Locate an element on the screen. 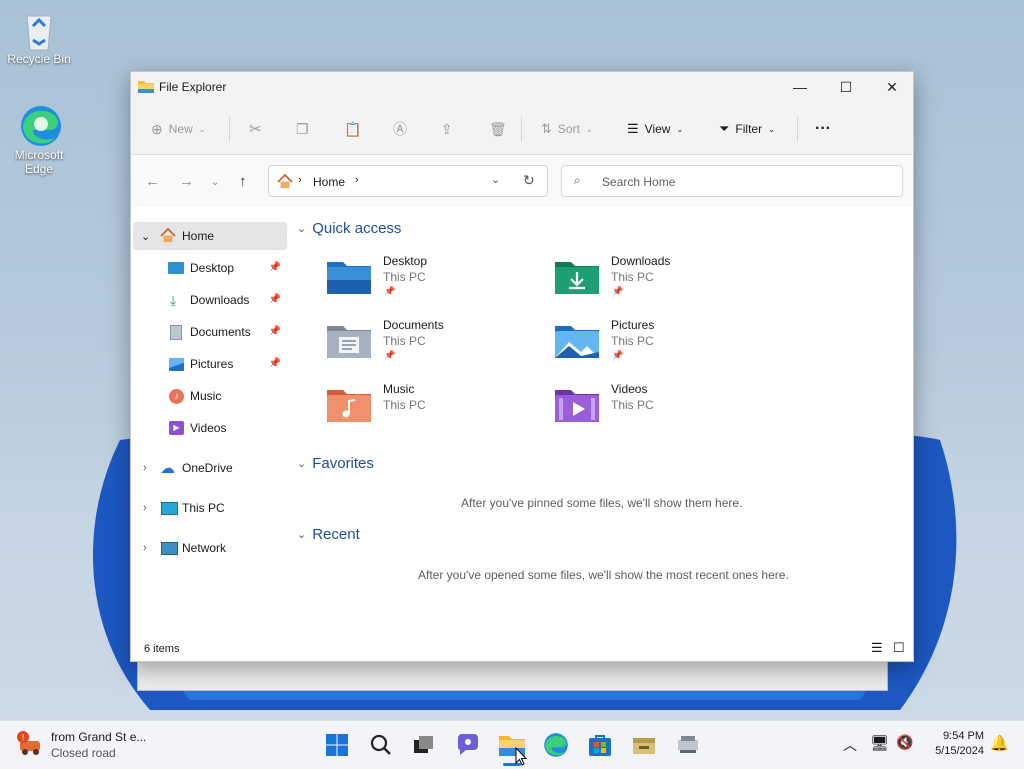 The image size is (1024, 769). store-taskbar-button is located at coordinates (600, 745).